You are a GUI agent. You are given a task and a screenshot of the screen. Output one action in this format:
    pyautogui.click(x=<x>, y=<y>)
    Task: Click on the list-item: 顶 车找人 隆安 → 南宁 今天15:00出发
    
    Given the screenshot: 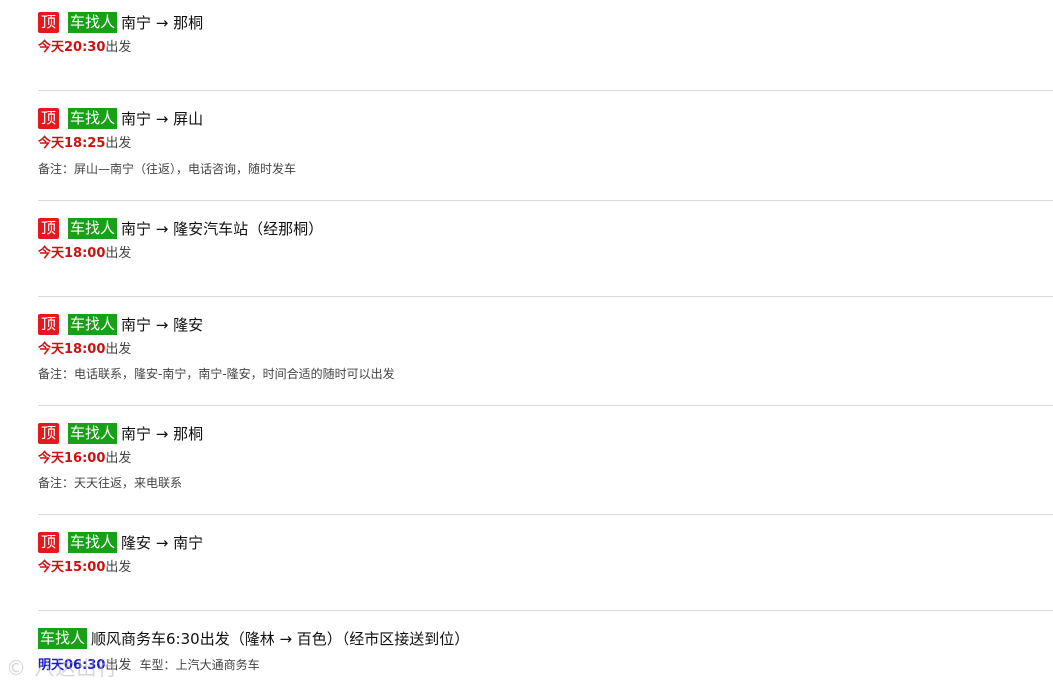 What is the action you would take?
    pyautogui.click(x=545, y=563)
    